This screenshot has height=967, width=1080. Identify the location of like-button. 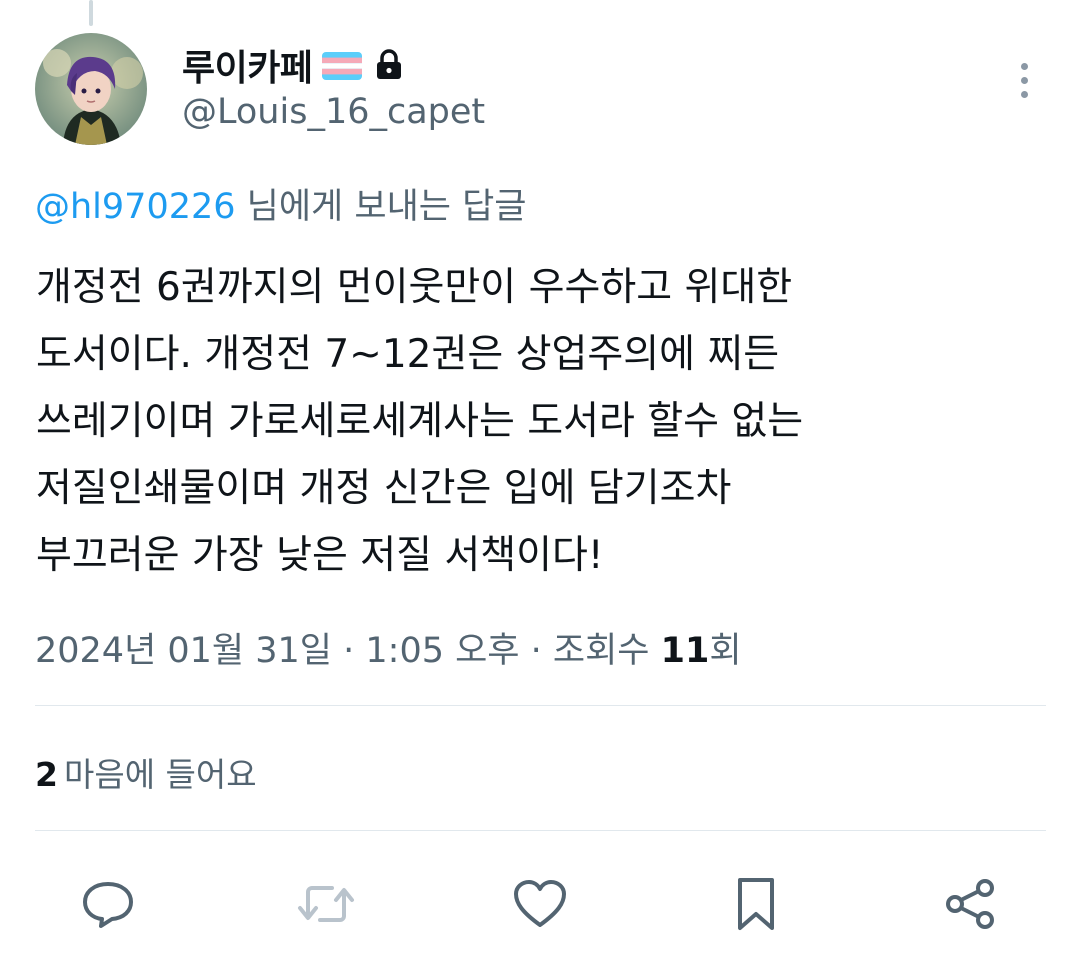
(540, 904).